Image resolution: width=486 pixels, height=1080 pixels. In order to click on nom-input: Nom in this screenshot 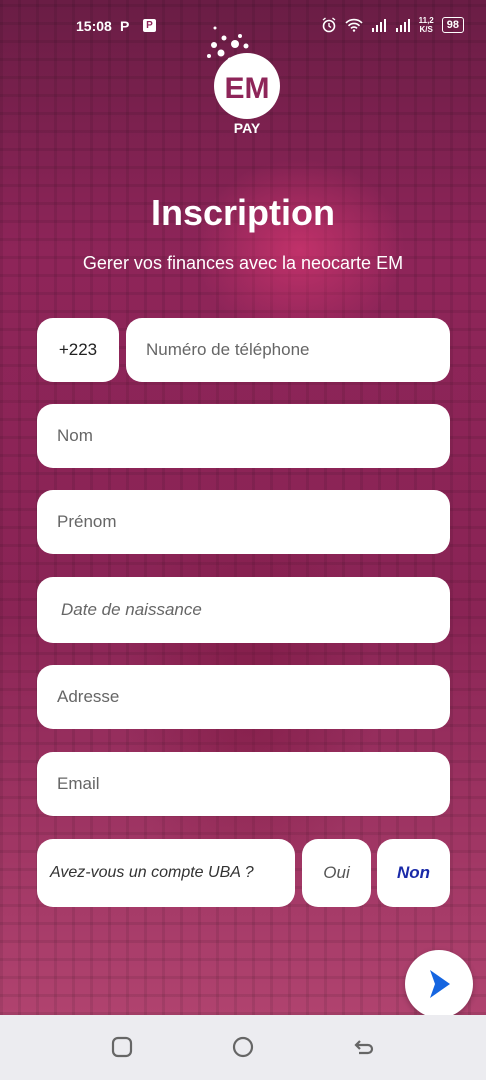, I will do `click(243, 436)`.